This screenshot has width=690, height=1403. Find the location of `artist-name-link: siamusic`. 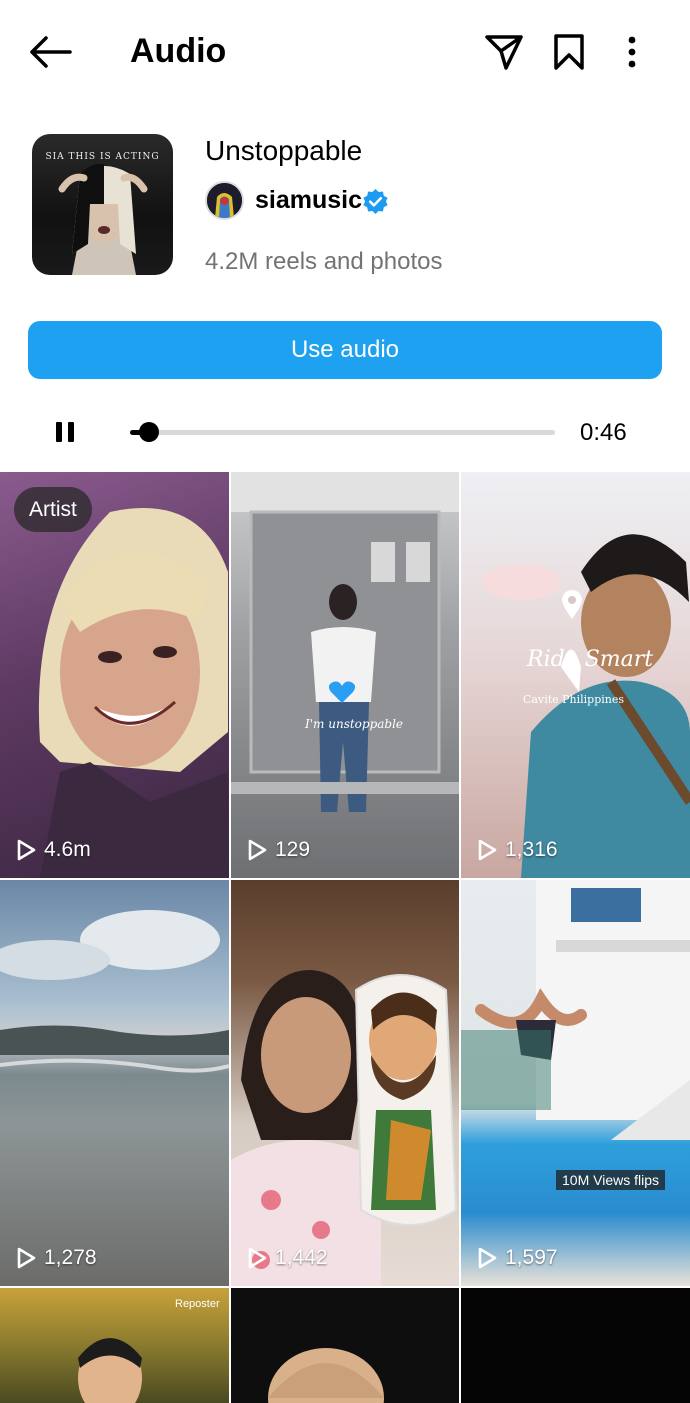

artist-name-link: siamusic is located at coordinates (308, 200).